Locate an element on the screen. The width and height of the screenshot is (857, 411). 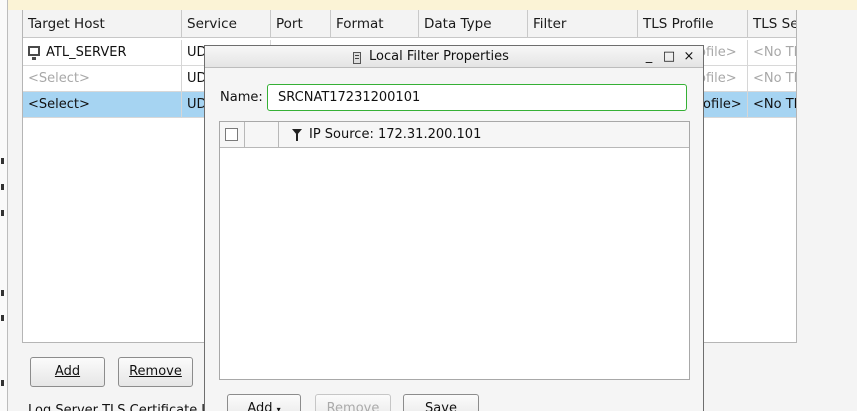
dialog-remove-button: Remove is located at coordinates (353, 402).